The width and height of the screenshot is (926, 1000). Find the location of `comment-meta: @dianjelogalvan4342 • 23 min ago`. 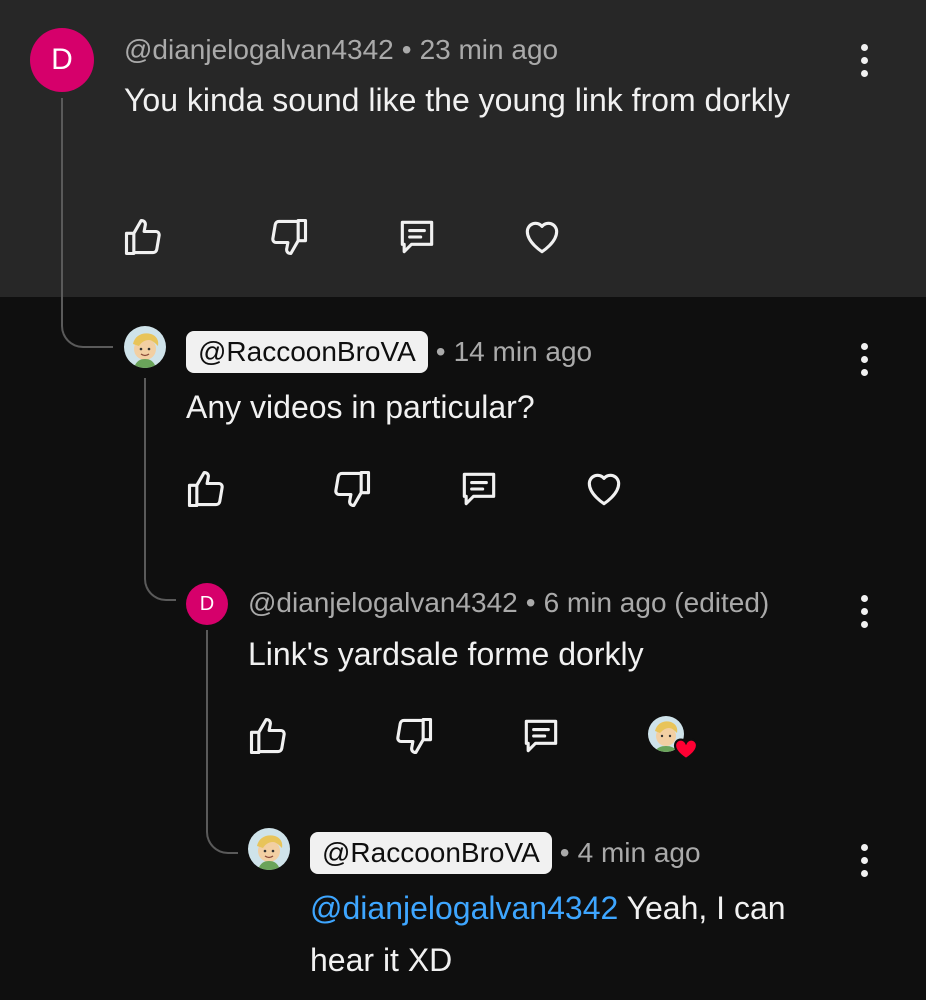

comment-meta: @dianjelogalvan4342 • 23 min ago is located at coordinates (341, 50).